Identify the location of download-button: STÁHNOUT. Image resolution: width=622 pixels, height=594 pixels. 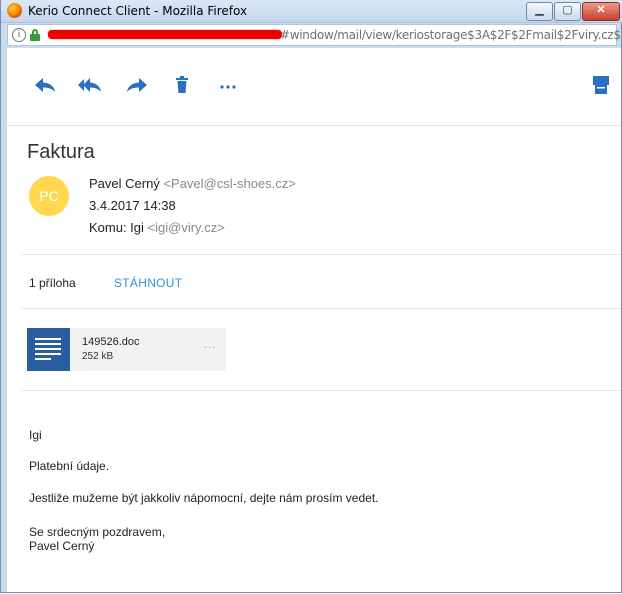
(148, 283).